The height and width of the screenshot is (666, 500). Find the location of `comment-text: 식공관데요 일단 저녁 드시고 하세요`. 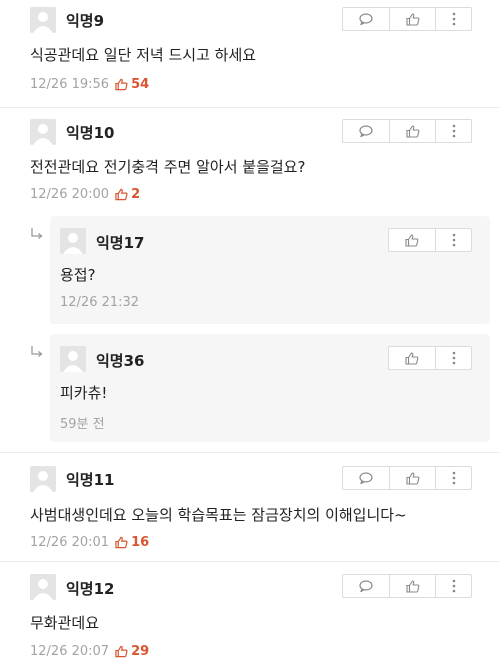

comment-text: 식공관데요 일단 저녁 드시고 하세요 is located at coordinates (143, 55).